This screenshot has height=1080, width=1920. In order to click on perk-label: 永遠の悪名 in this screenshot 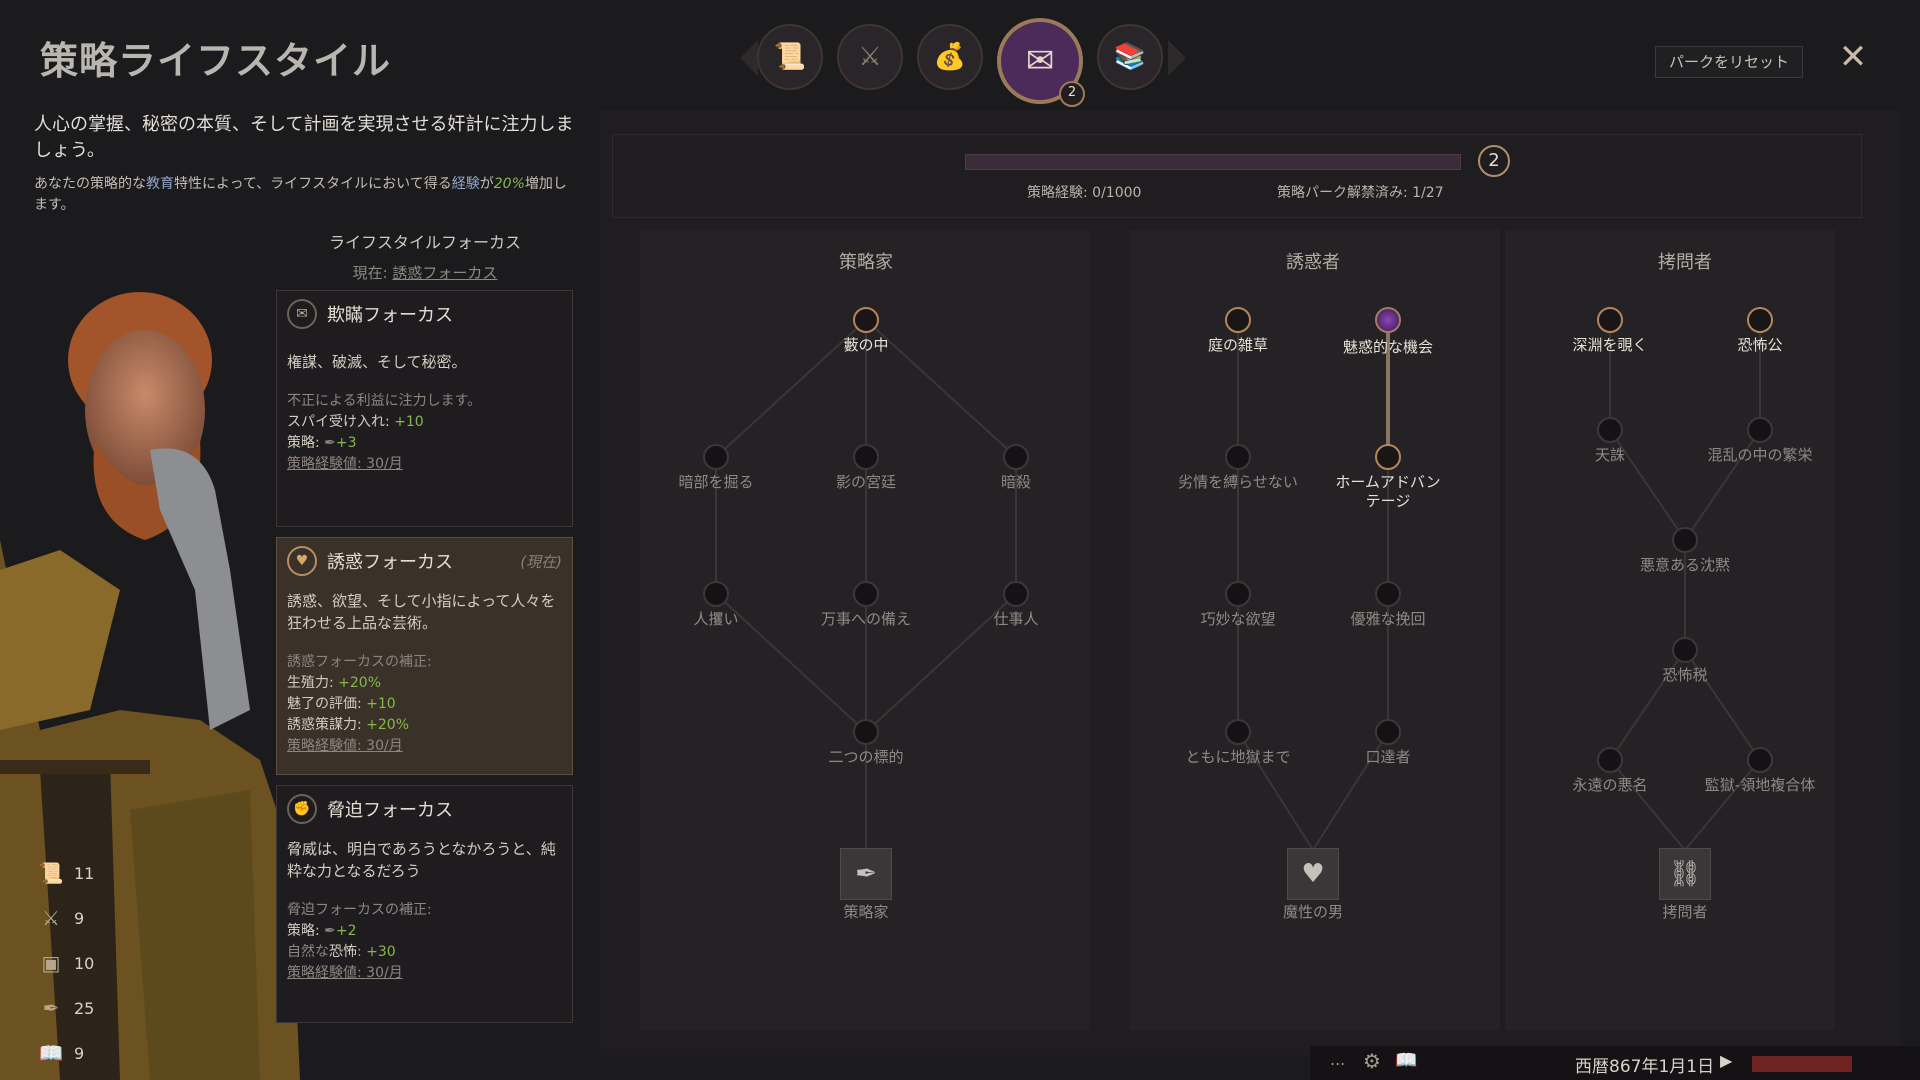, I will do `click(1610, 785)`.